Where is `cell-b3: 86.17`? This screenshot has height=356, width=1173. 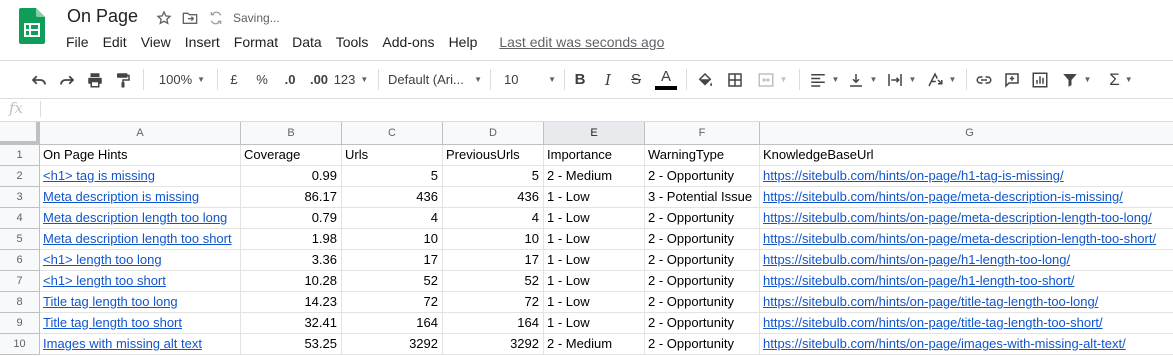
cell-b3: 86.17 is located at coordinates (291, 197).